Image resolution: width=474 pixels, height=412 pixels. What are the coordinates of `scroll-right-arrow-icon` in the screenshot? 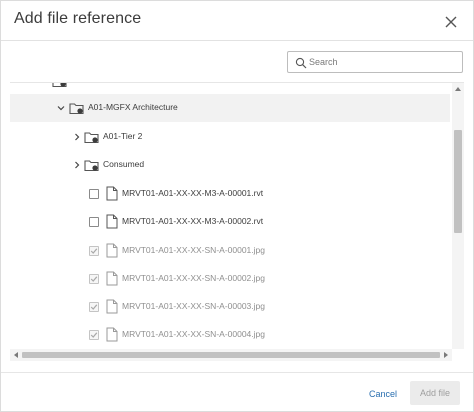 It's located at (446, 355).